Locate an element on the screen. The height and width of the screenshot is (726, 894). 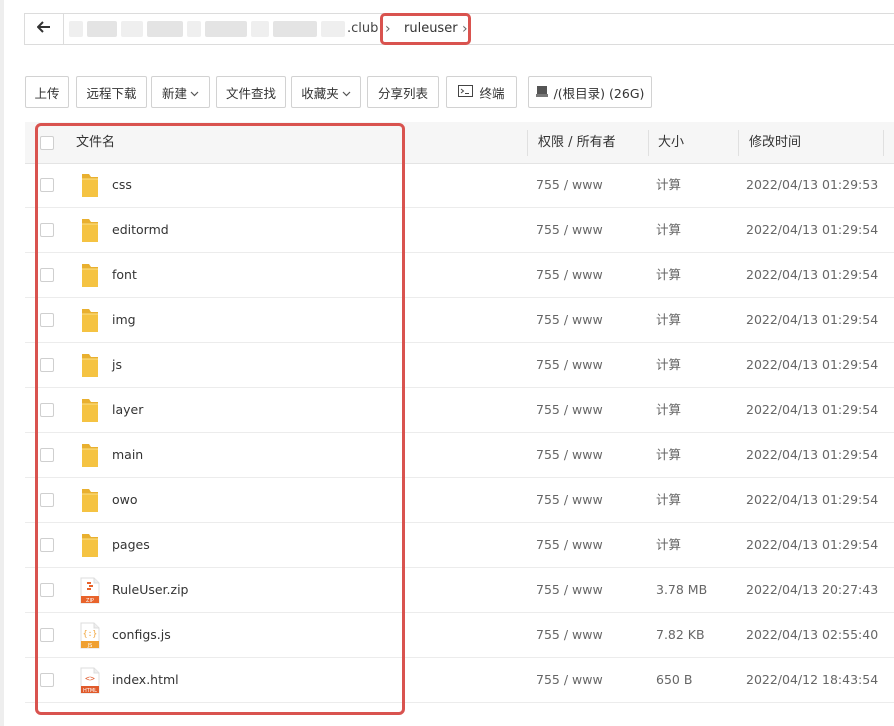
file-name: img is located at coordinates (124, 320).